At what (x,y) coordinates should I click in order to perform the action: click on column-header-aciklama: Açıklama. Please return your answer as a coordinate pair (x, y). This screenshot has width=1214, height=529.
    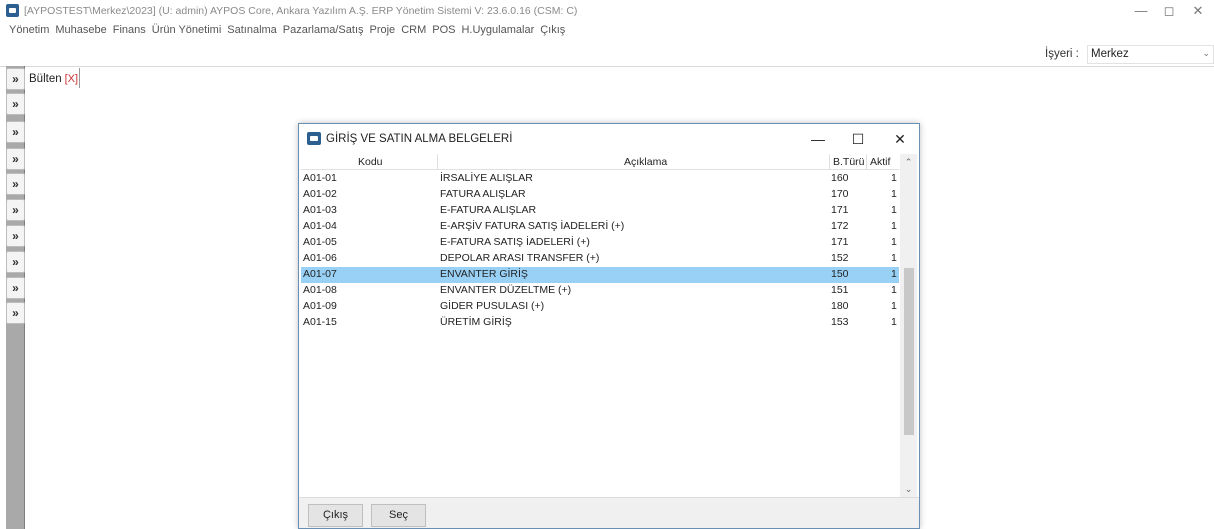
    Looking at the image, I should click on (645, 162).